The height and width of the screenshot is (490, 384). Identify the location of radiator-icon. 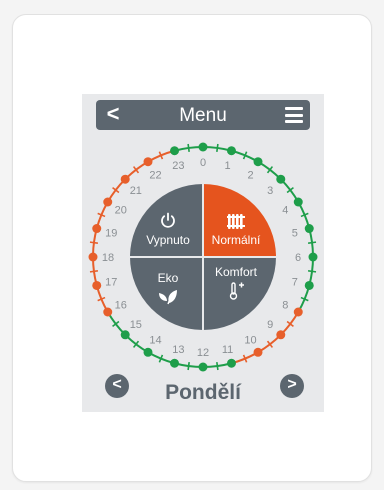
(236, 221).